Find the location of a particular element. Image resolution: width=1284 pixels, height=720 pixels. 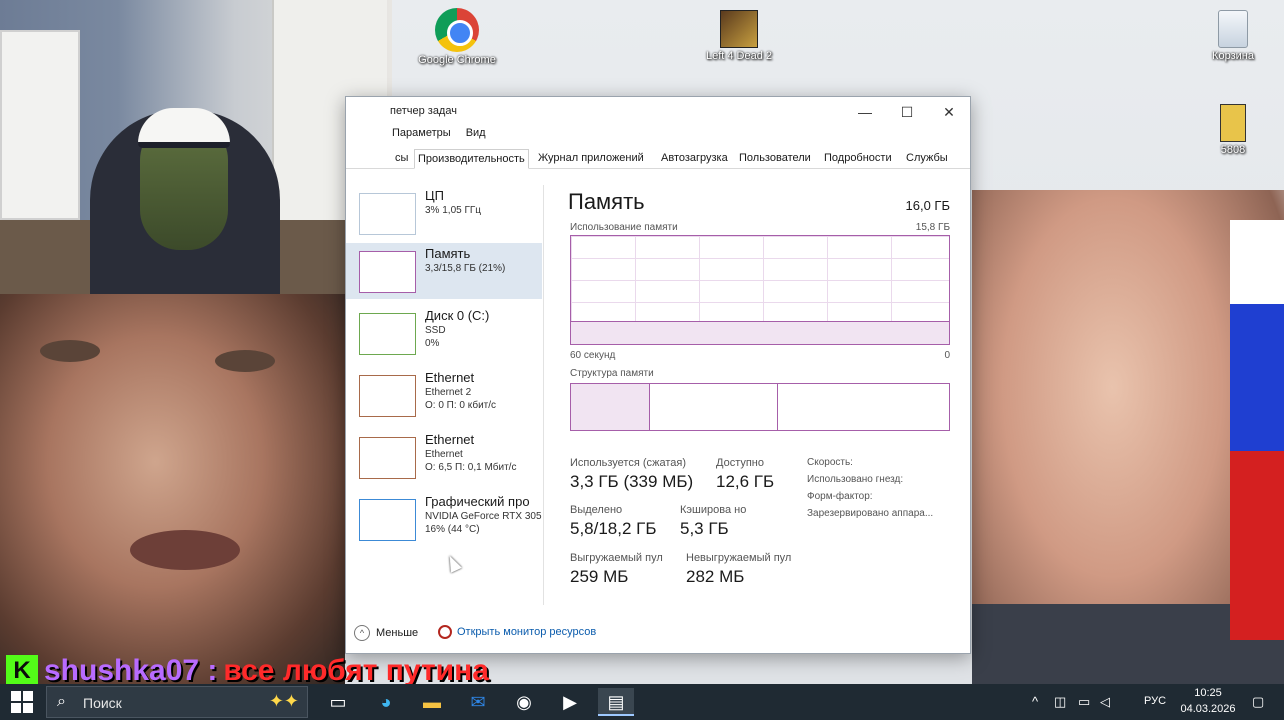

sidebar-item-detail: О: 6,5 П: 0,1 Мбит/с is located at coordinates (471, 467).